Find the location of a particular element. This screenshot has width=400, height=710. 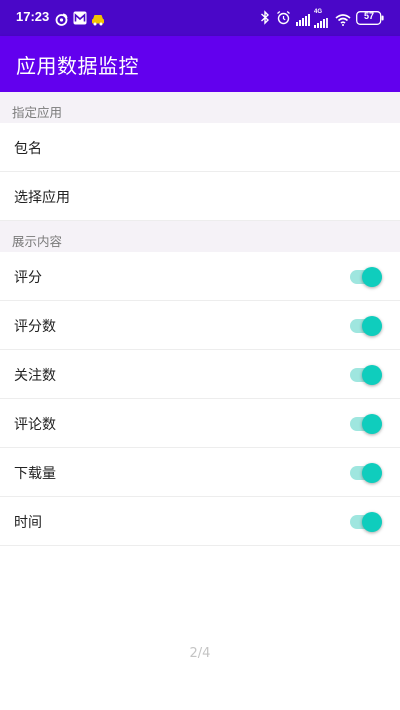

section-header-display: 展示内容 is located at coordinates (200, 236).